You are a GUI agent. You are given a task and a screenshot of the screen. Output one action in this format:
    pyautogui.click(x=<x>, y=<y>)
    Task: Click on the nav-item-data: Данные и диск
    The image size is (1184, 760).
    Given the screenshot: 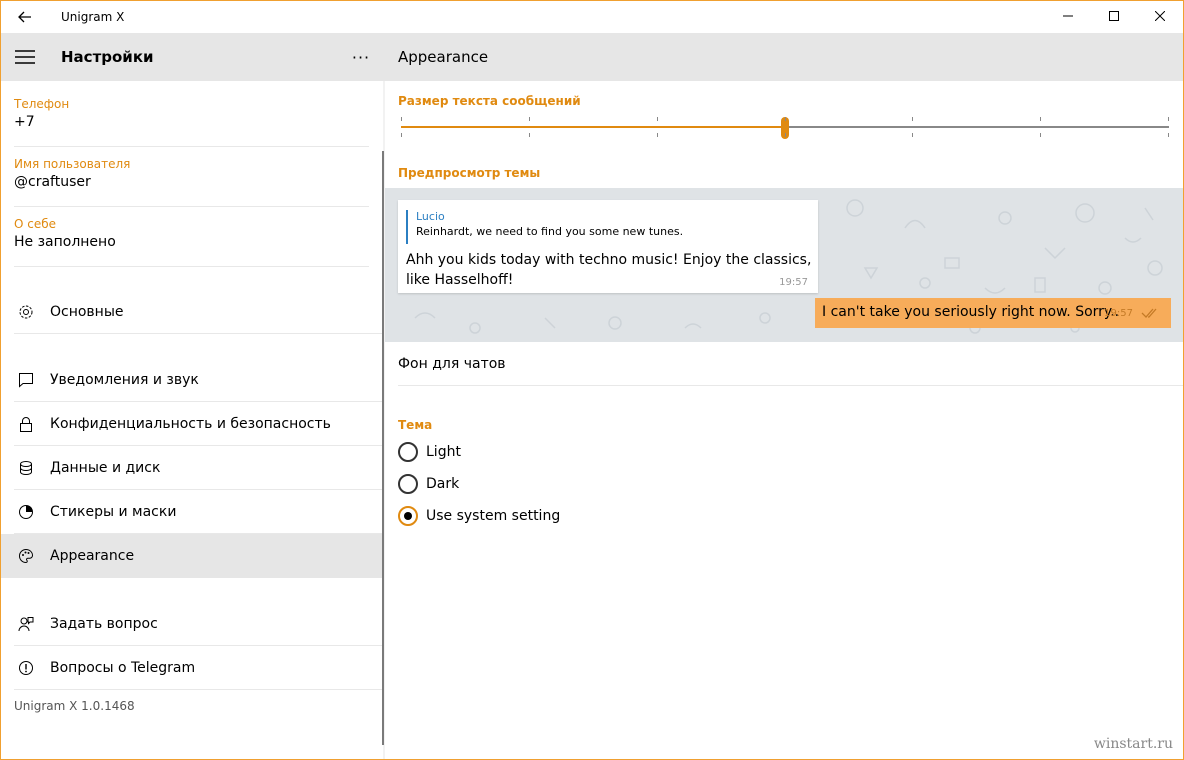 What is the action you would take?
    pyautogui.click(x=192, y=468)
    